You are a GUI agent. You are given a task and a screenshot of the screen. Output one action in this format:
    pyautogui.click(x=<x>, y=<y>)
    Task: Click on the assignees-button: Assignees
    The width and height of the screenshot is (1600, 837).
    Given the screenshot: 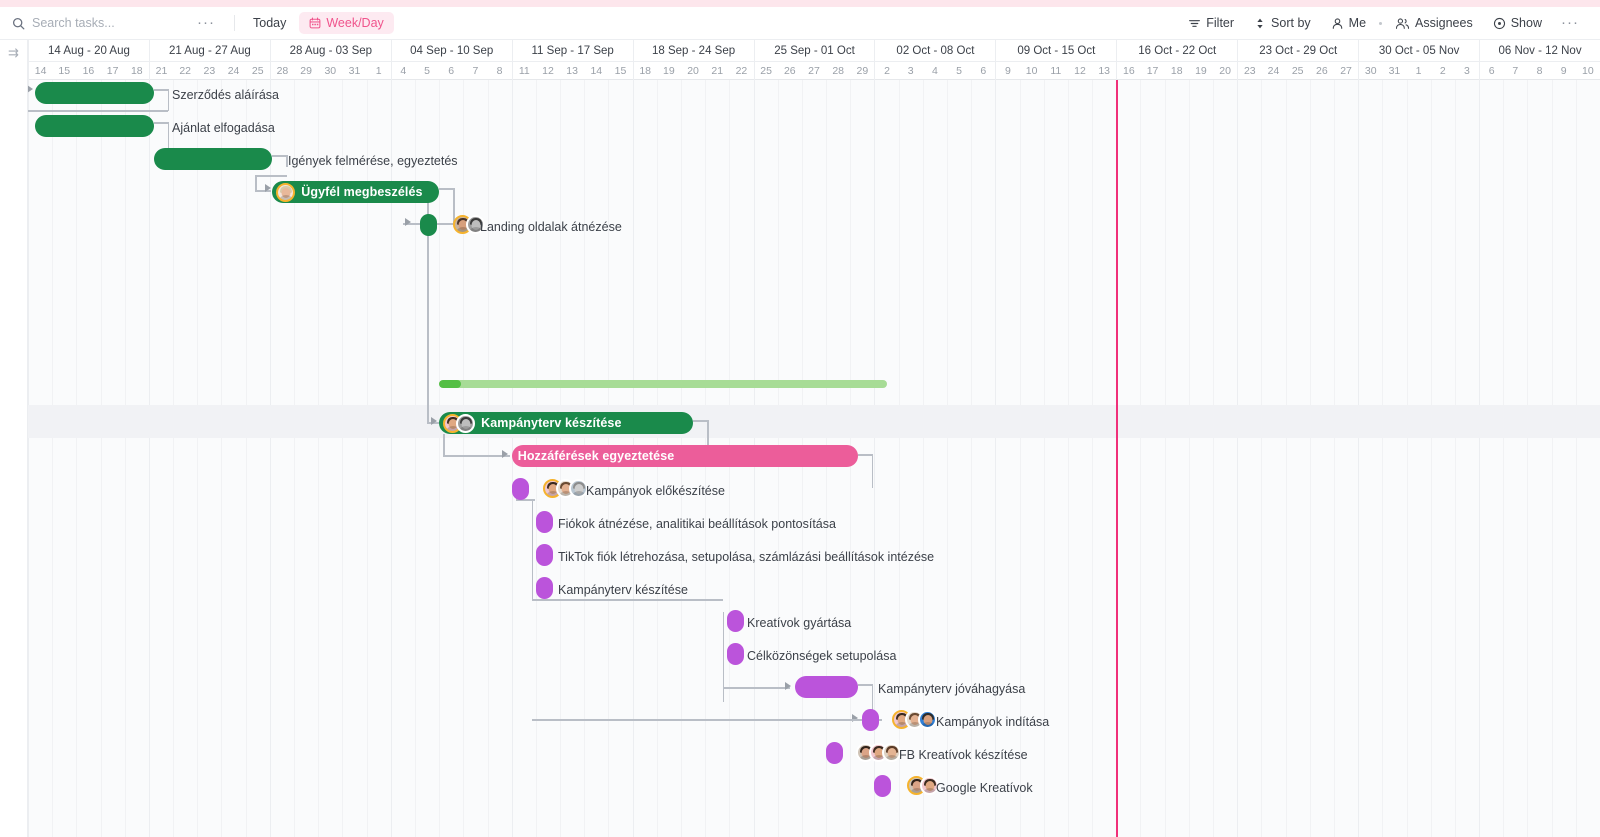 What is the action you would take?
    pyautogui.click(x=1434, y=23)
    